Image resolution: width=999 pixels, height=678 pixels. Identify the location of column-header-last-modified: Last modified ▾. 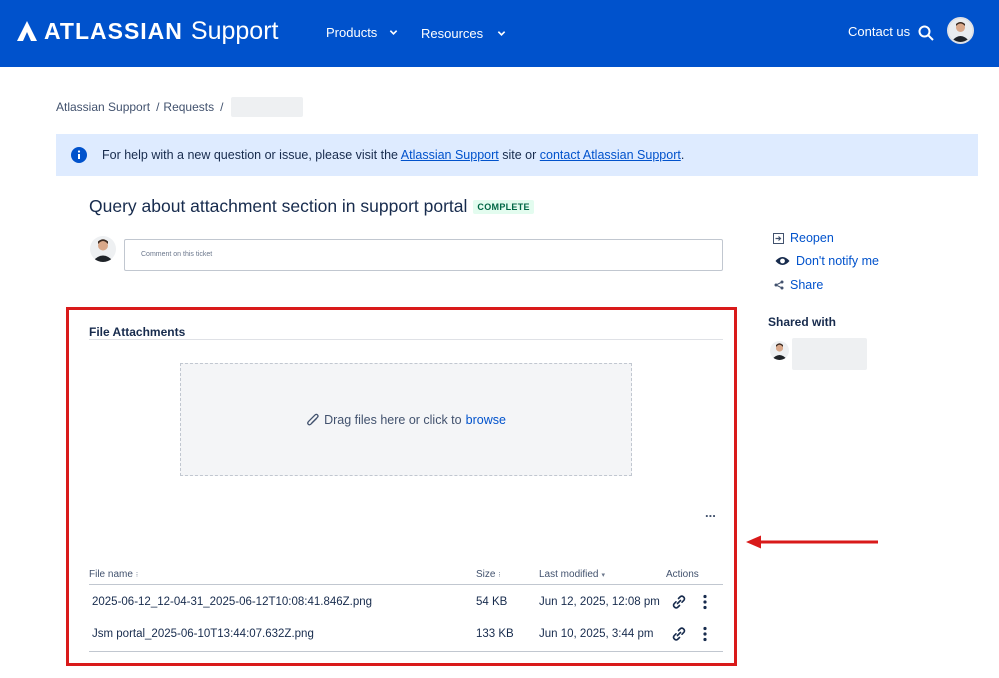
(572, 574).